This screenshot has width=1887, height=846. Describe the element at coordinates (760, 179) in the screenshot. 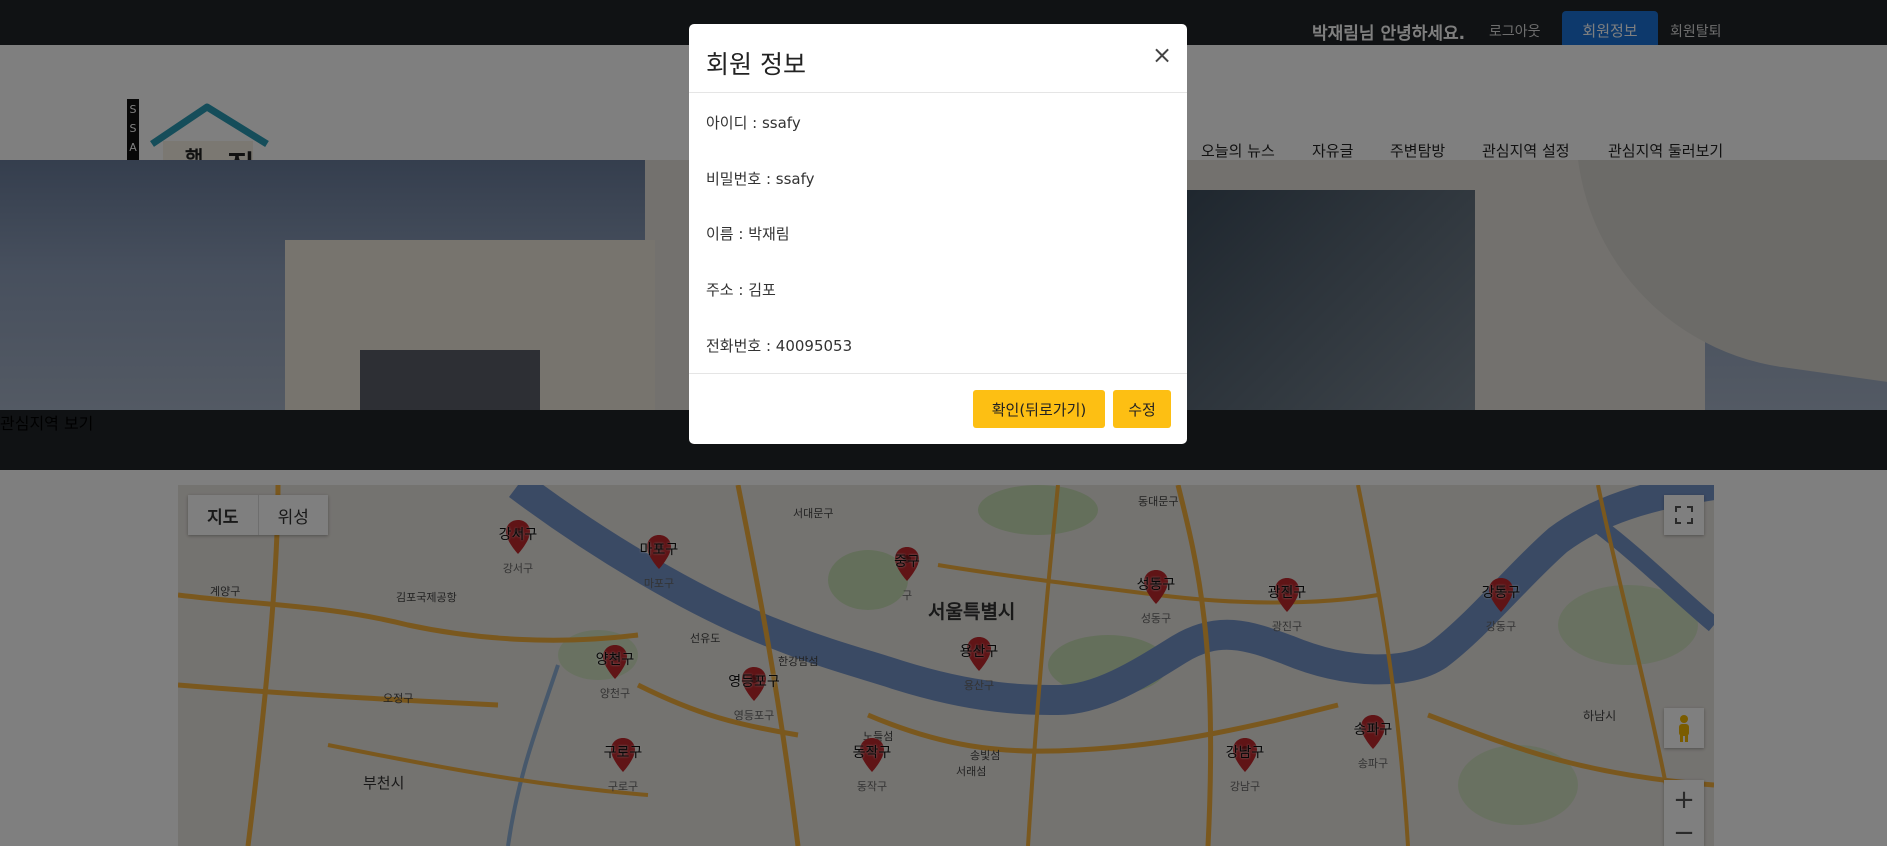

I see `field-password: 비밀번호 : ssafy` at that location.